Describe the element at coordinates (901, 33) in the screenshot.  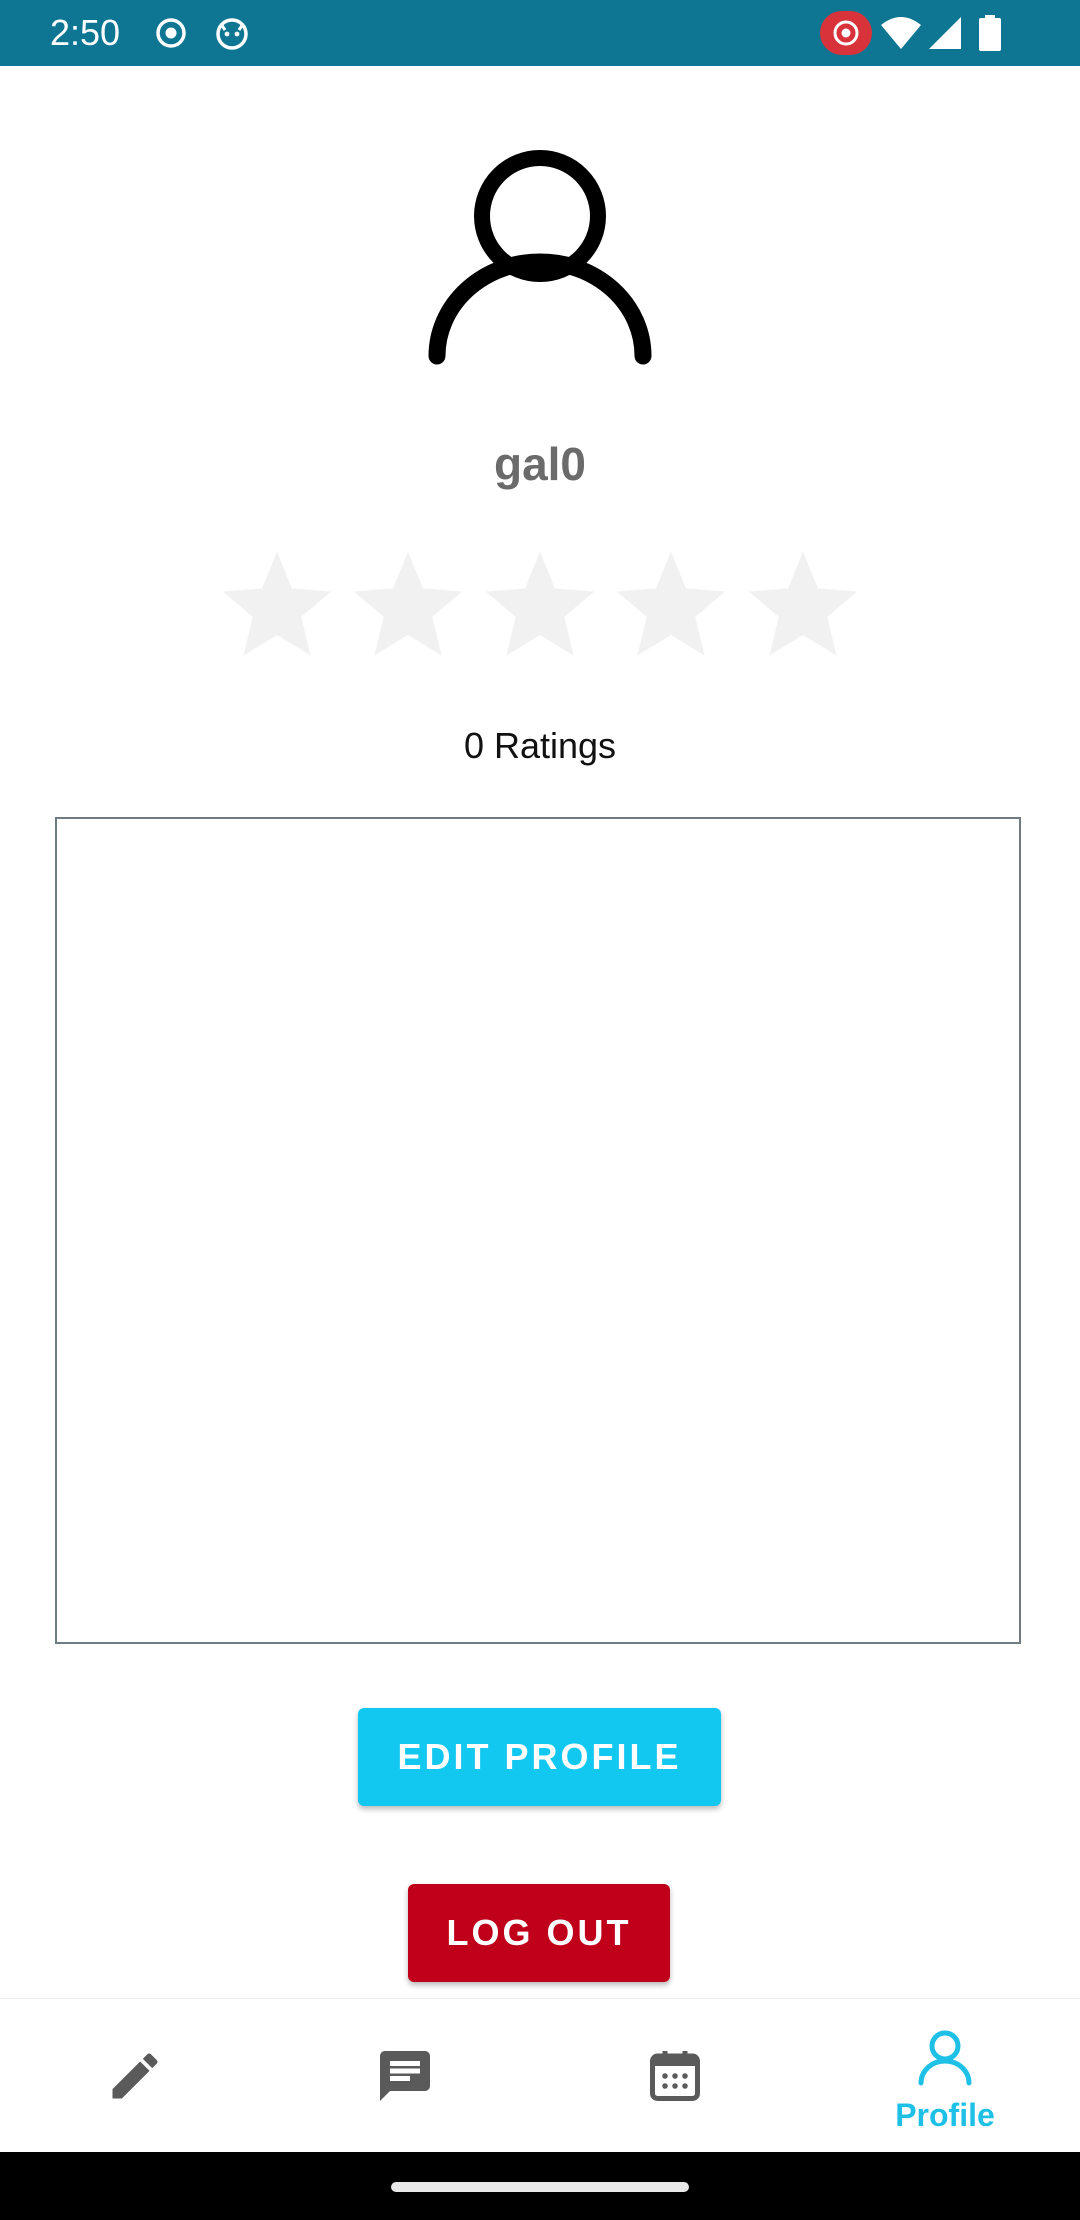
I see `wifi-icon` at that location.